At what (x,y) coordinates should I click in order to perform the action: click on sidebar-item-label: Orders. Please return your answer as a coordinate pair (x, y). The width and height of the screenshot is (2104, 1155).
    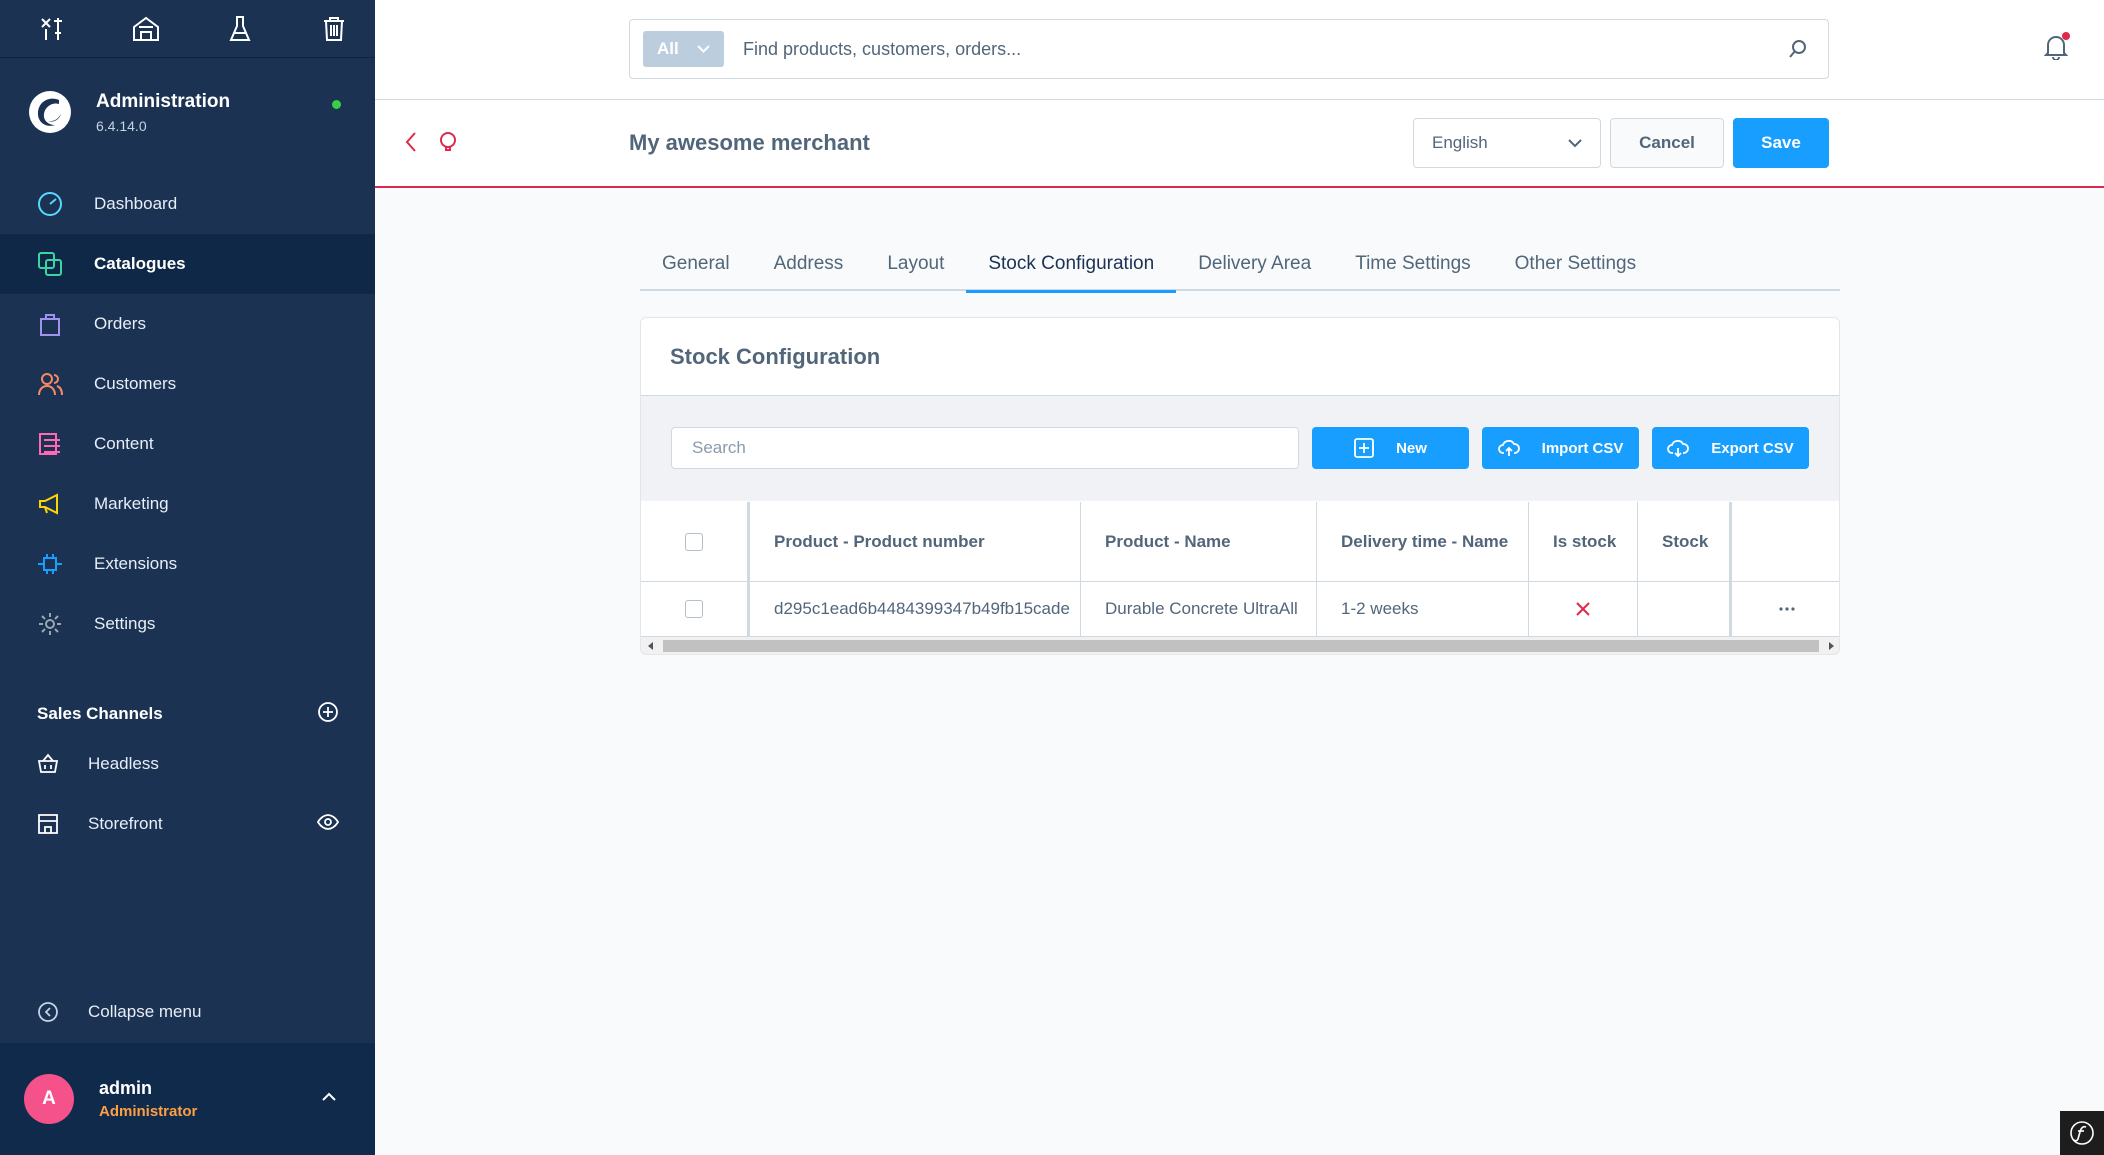
    Looking at the image, I should click on (120, 323).